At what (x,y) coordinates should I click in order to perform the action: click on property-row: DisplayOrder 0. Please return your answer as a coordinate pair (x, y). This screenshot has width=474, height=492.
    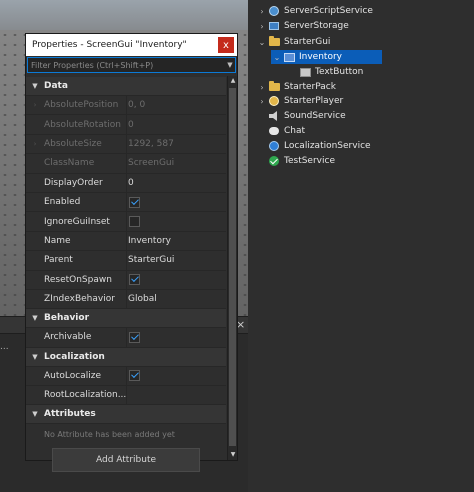
    Looking at the image, I should click on (126, 183).